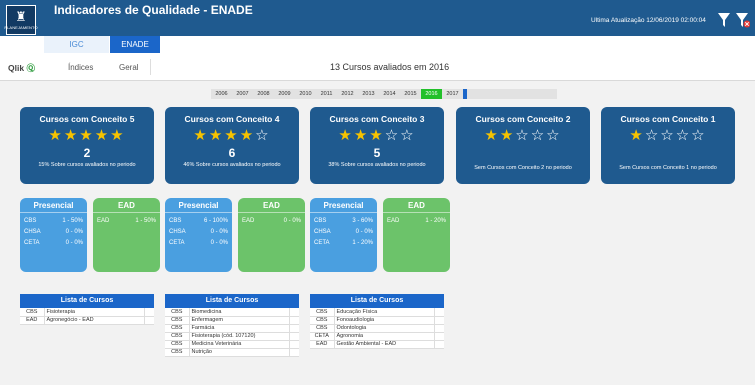 The image size is (755, 385). I want to click on table-row: CETA Agronomia, so click(377, 336).